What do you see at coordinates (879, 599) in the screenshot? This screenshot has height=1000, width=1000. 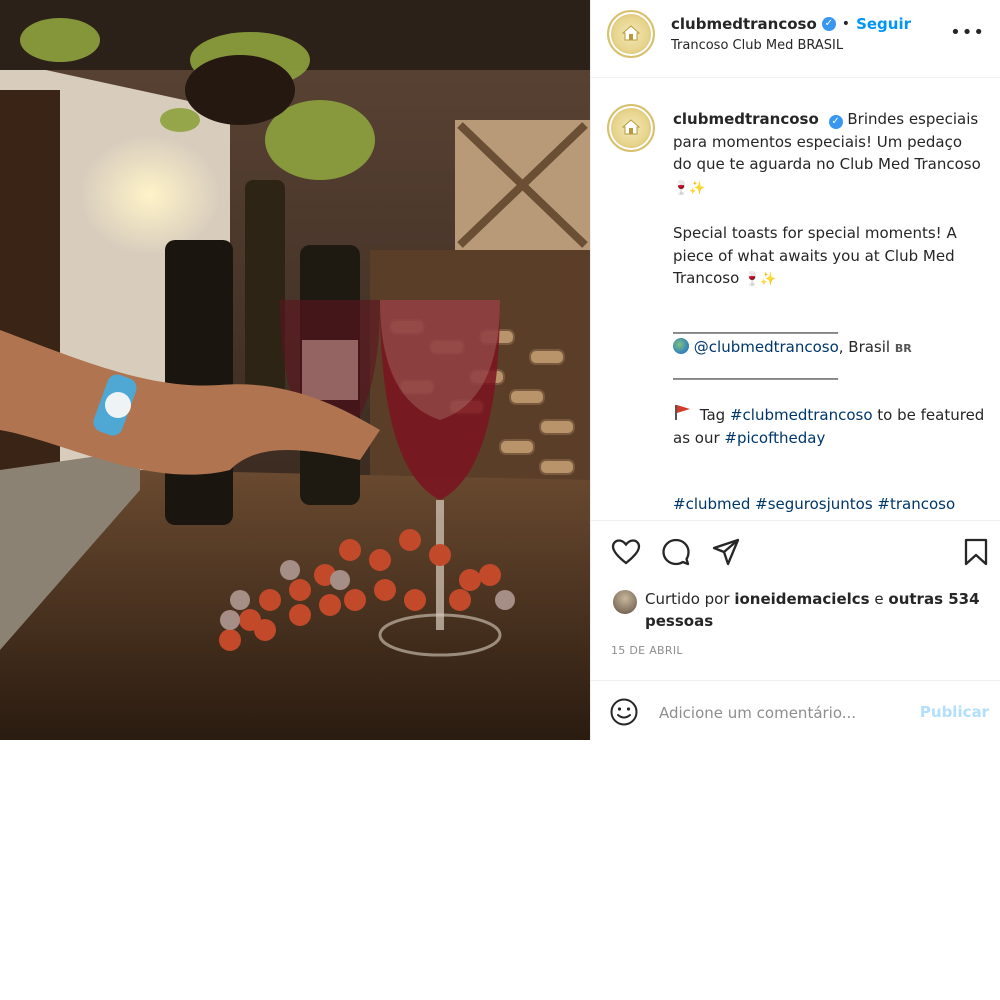 I see `likes-mid: e` at bounding box center [879, 599].